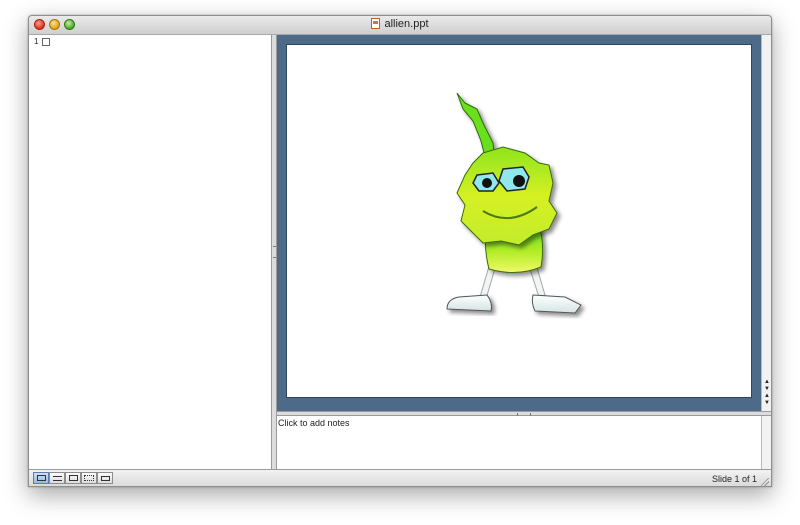  What do you see at coordinates (507, 196) in the screenshot?
I see `alien-head` at bounding box center [507, 196].